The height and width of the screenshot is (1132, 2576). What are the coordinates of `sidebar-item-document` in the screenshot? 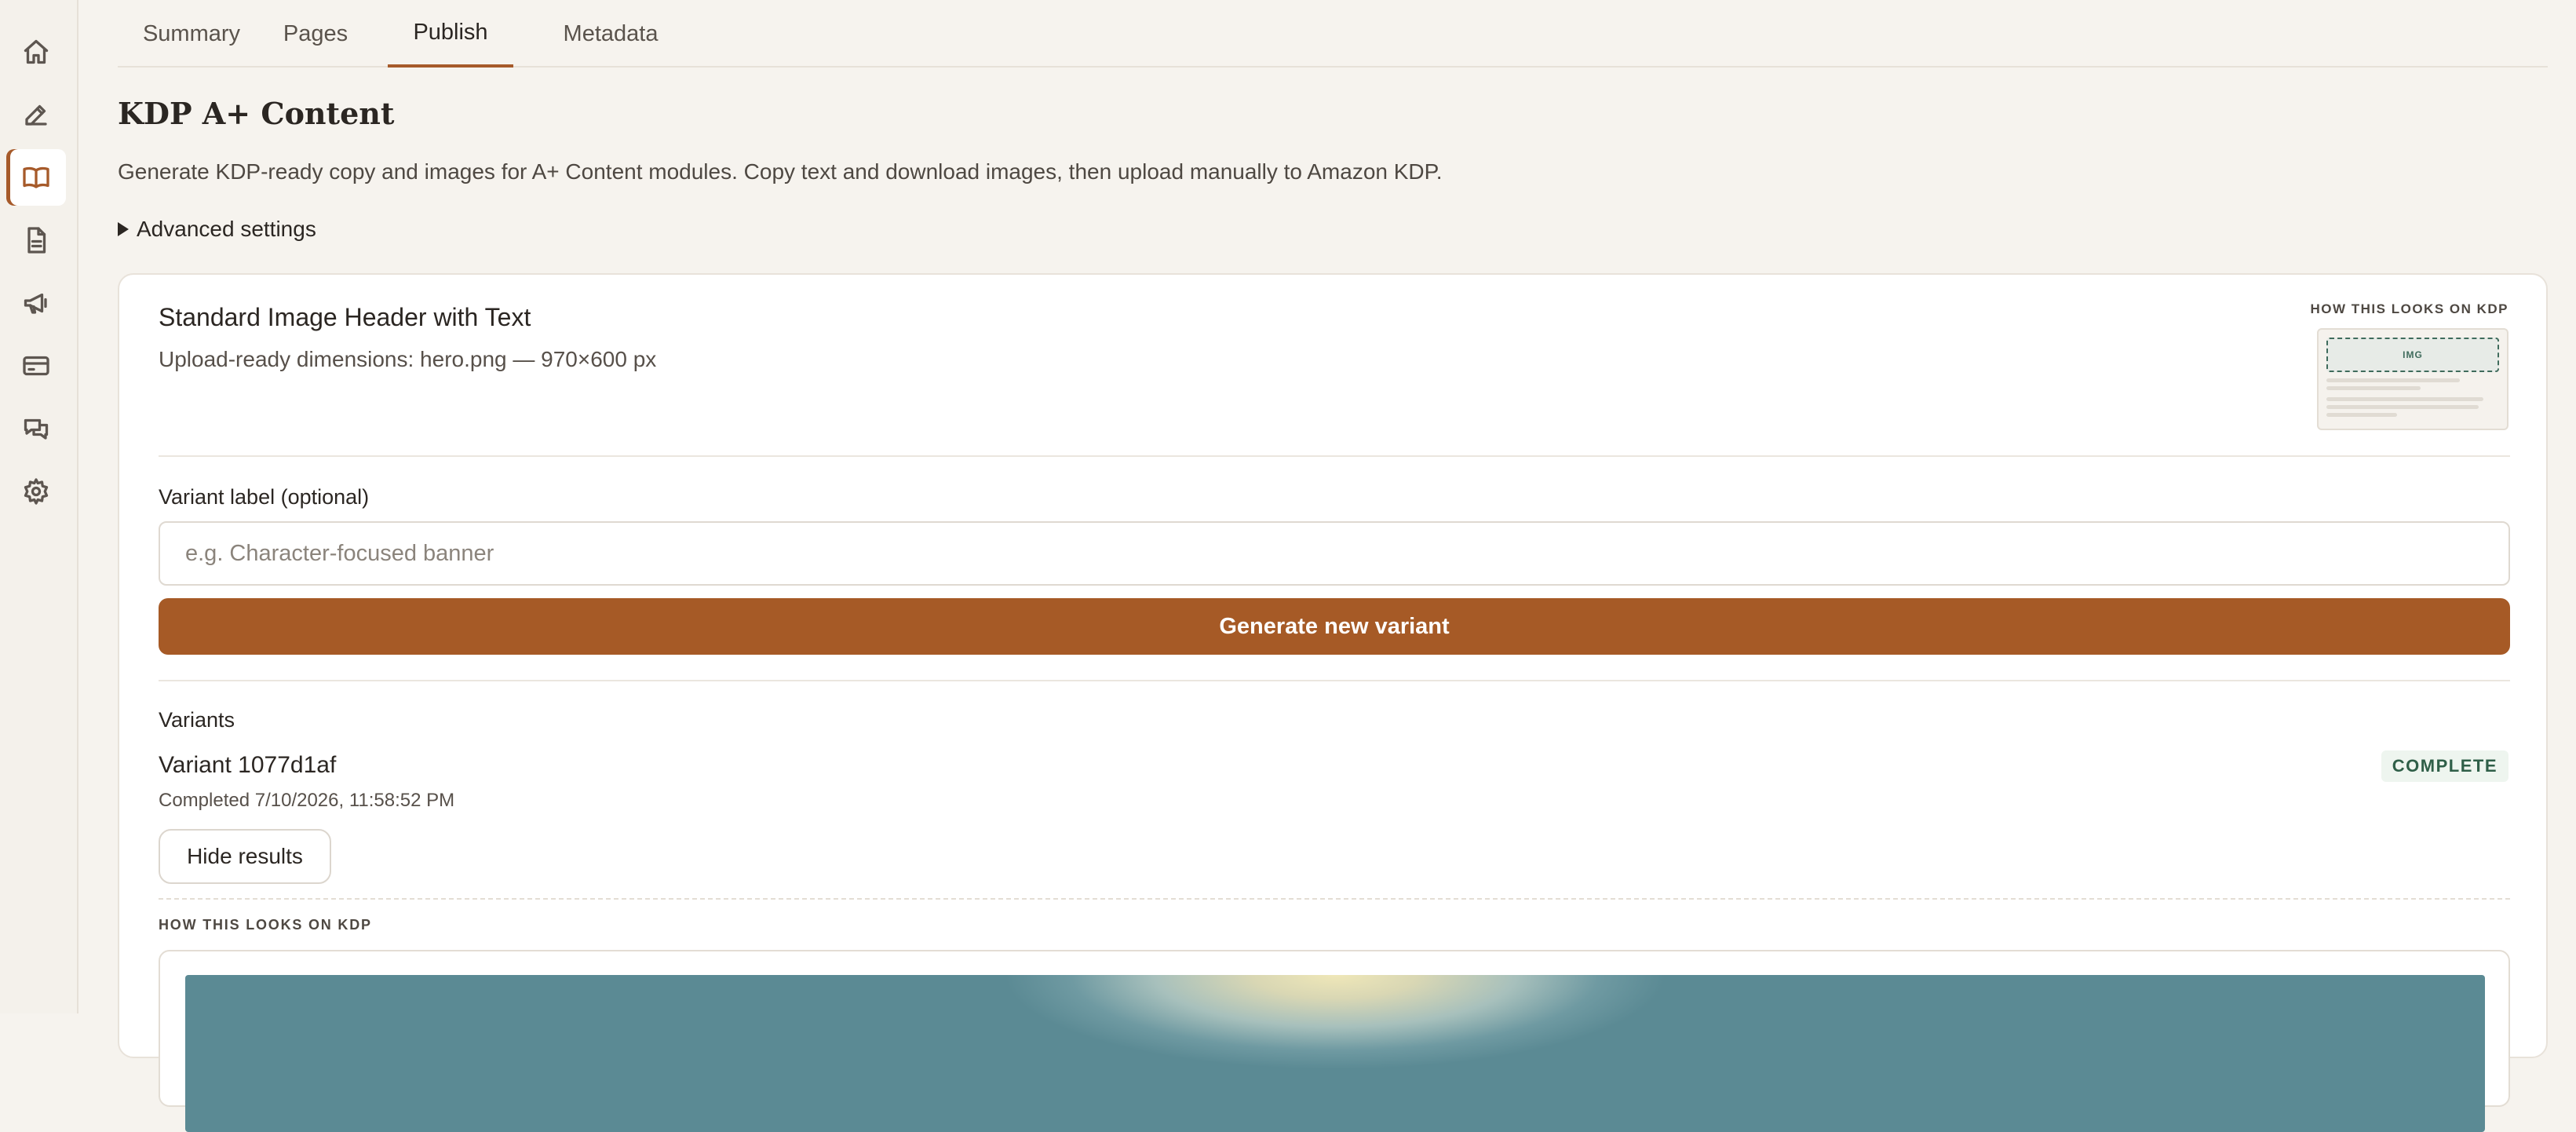 It's located at (36, 240).